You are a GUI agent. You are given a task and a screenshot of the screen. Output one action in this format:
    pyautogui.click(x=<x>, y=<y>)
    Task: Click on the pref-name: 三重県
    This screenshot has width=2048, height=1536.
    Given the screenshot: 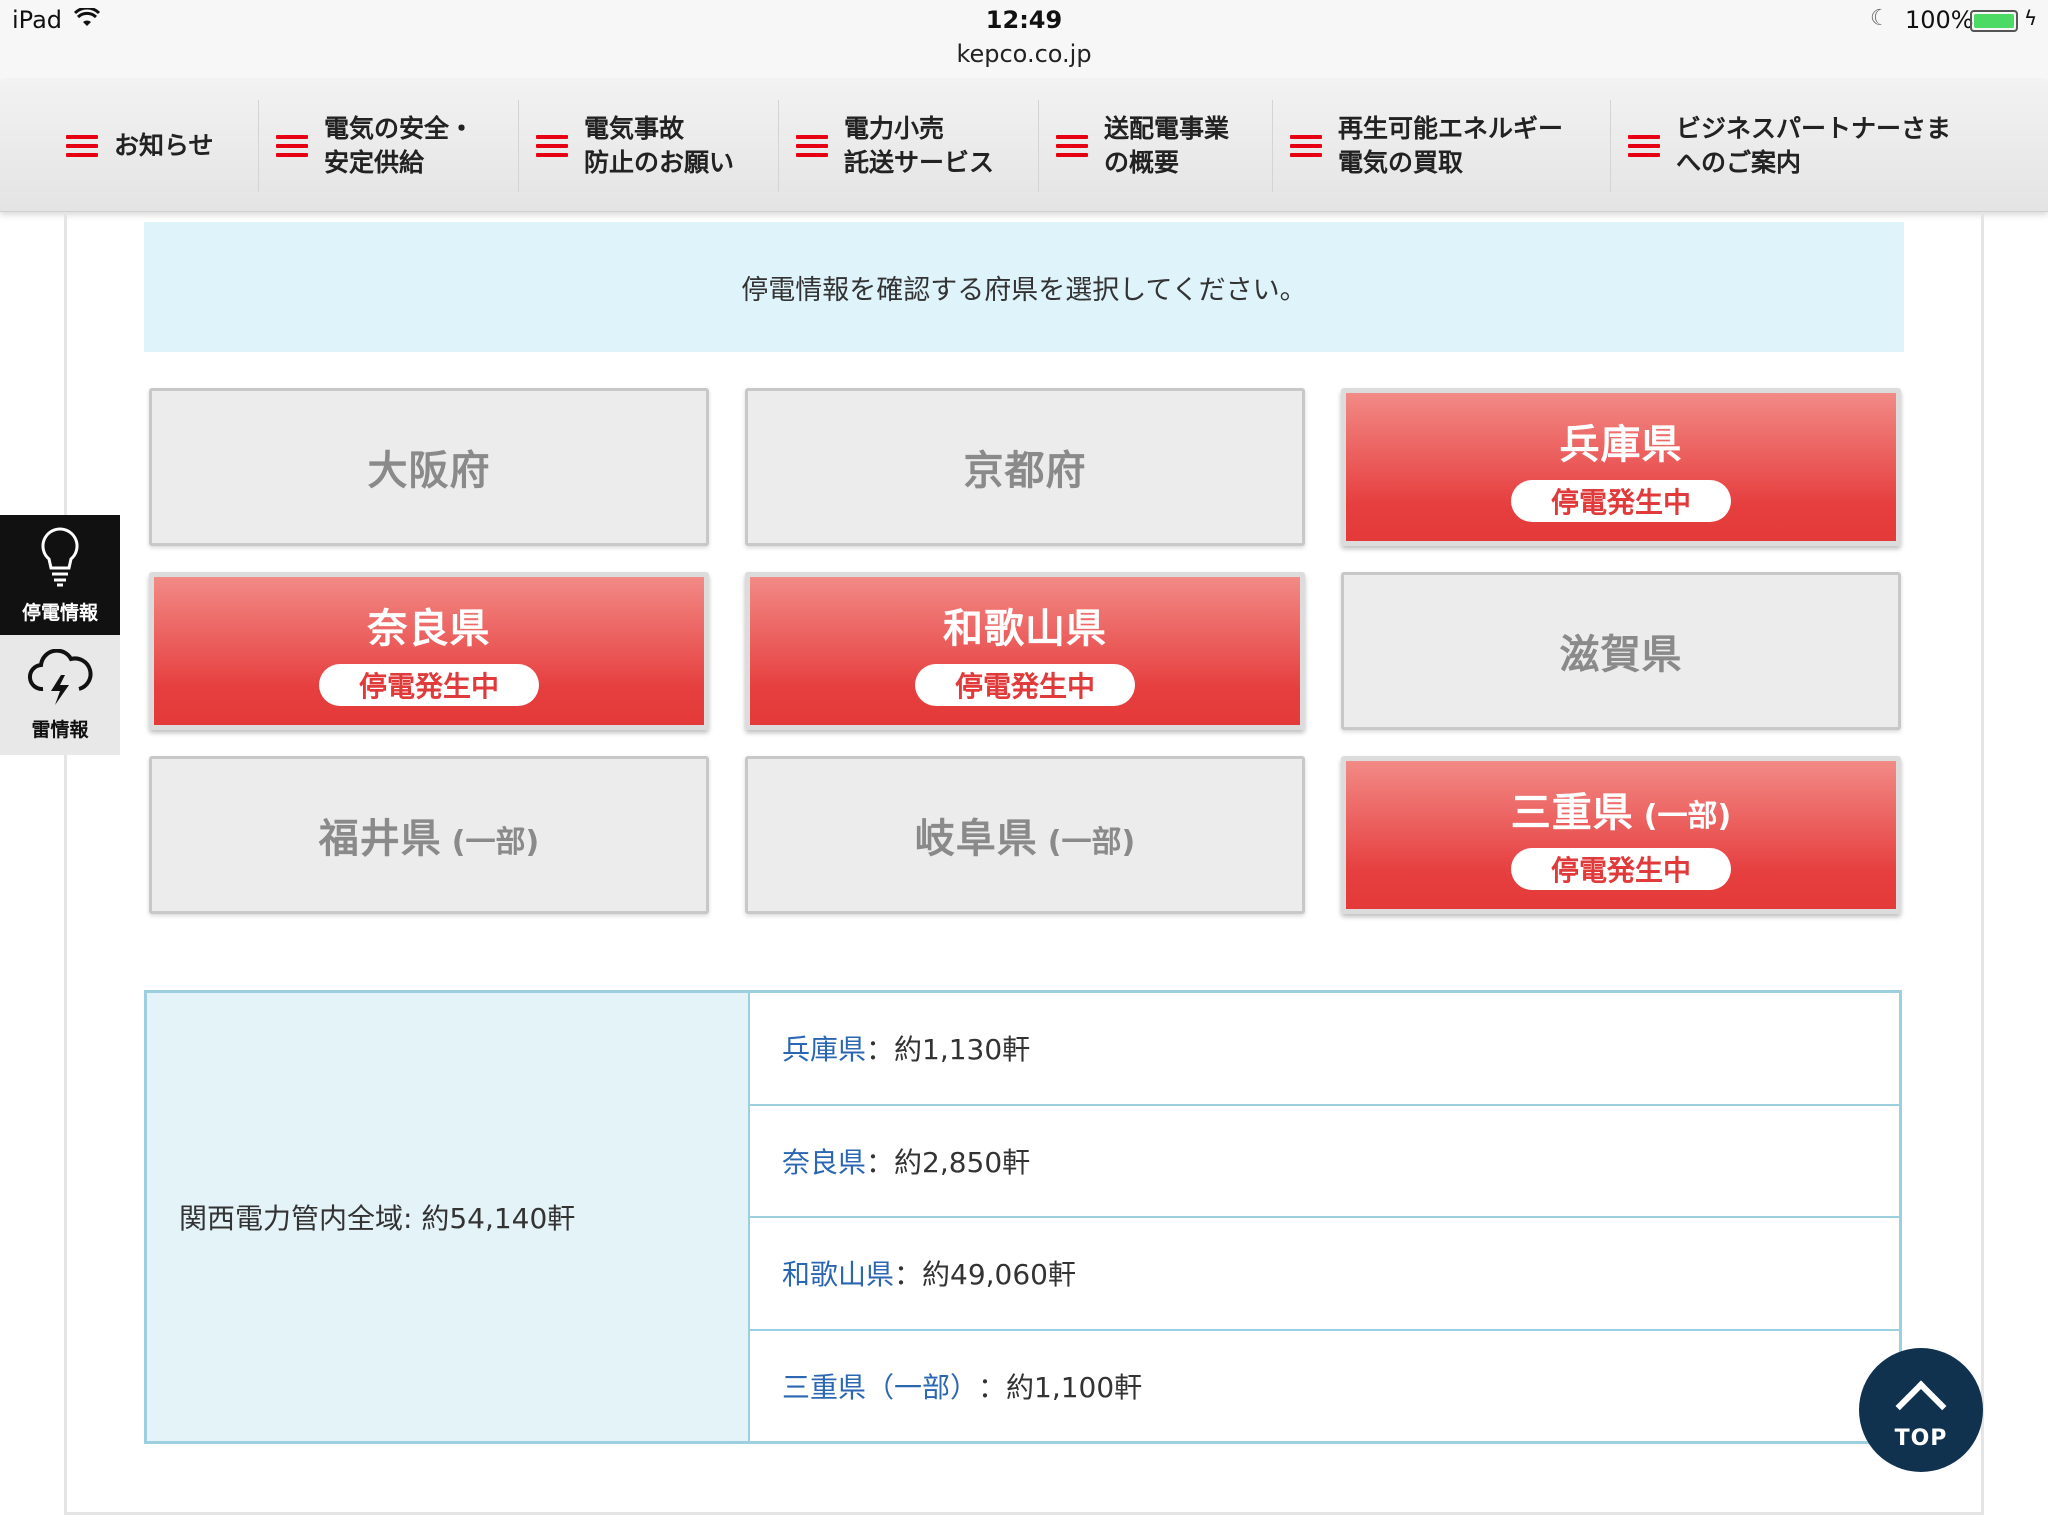 What is the action you would take?
    pyautogui.click(x=1572, y=813)
    